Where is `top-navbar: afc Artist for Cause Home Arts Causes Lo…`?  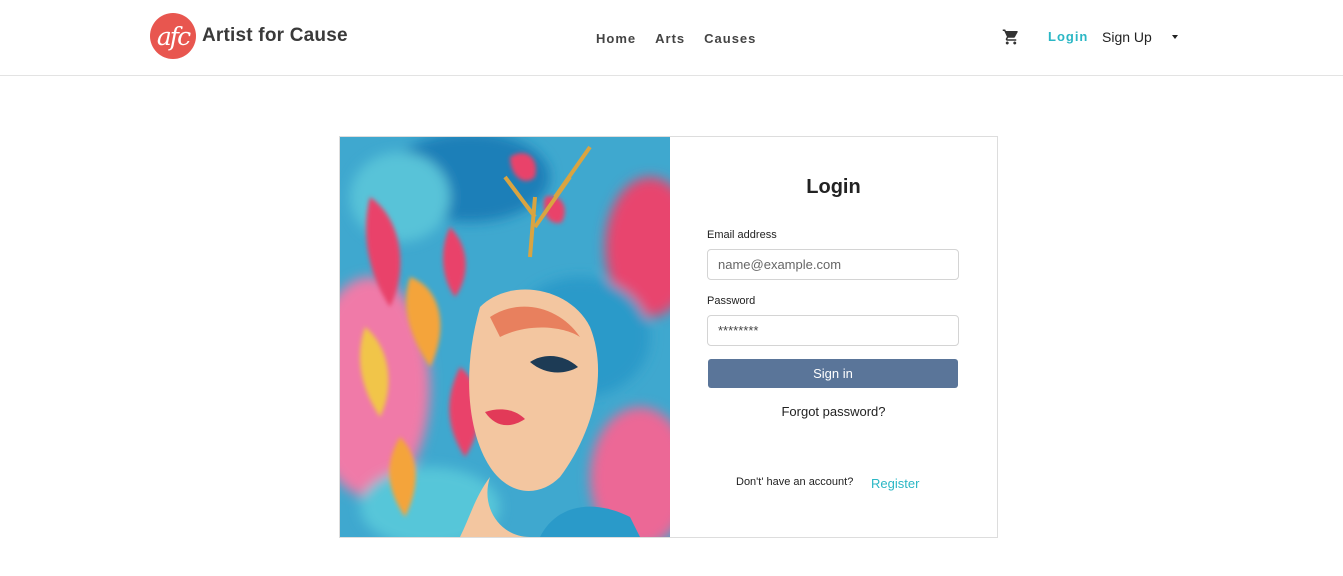
top-navbar: afc Artist for Cause Home Arts Causes Lo… is located at coordinates (671, 38).